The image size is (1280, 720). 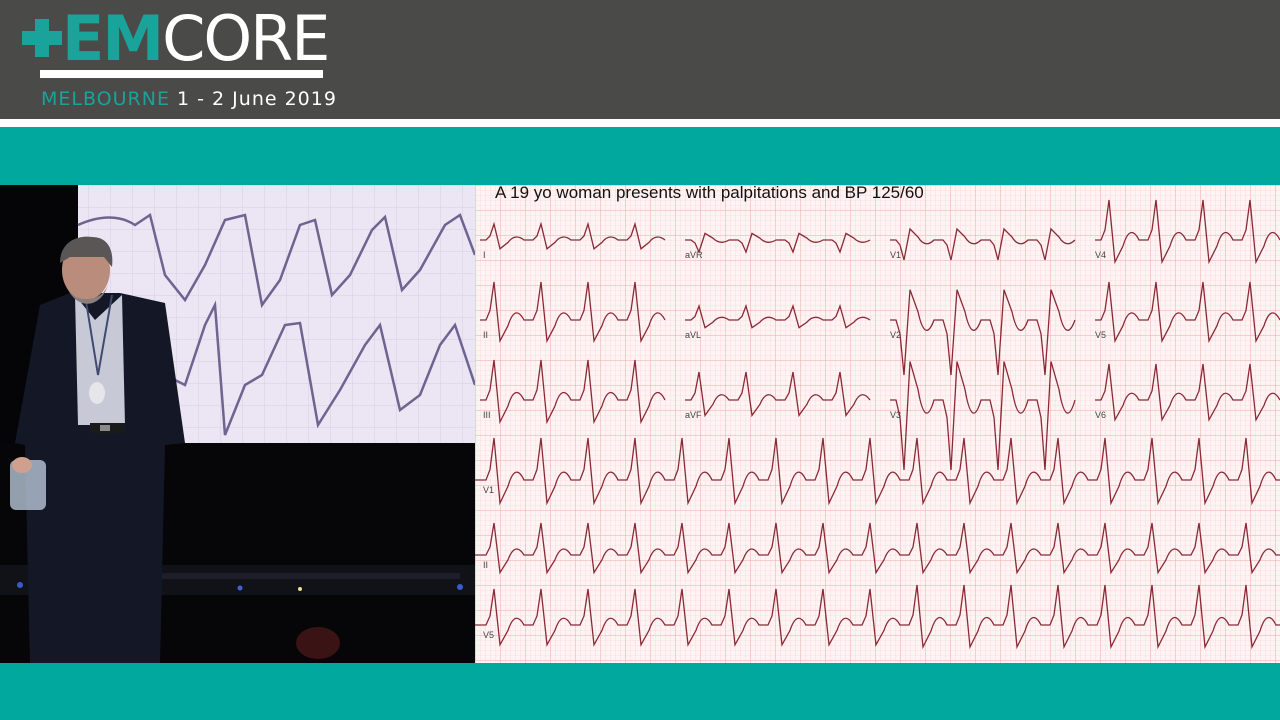 What do you see at coordinates (1101, 255) in the screenshot?
I see `lead-label: V4` at bounding box center [1101, 255].